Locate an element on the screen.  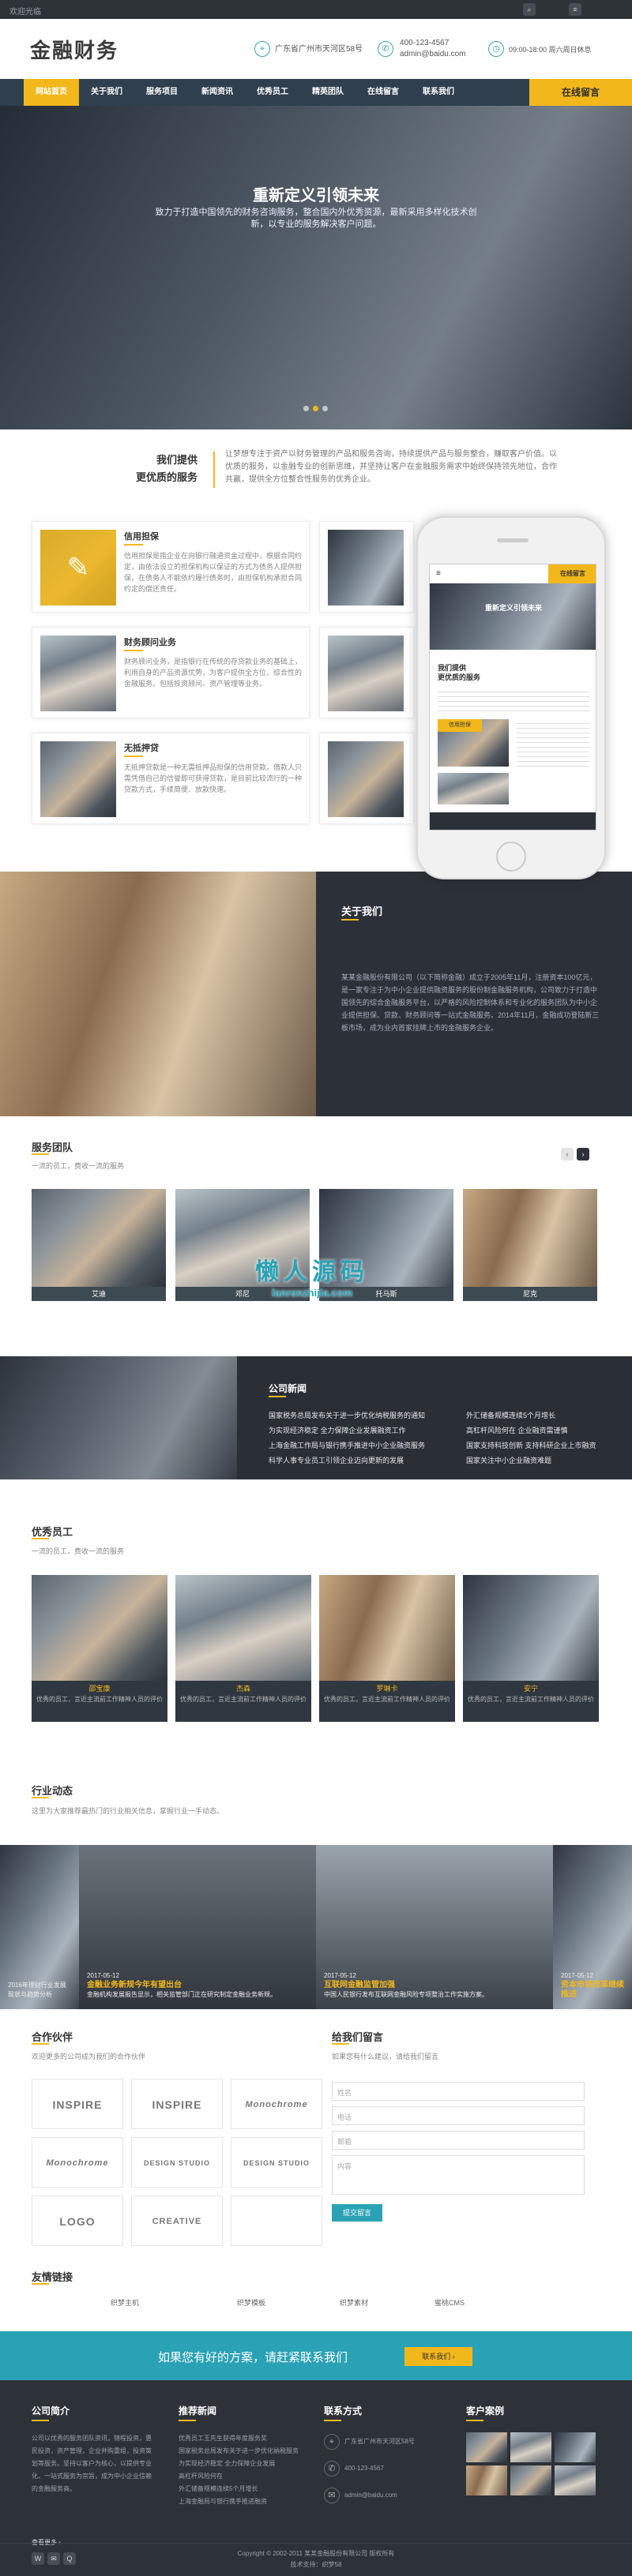
news-item: 科学人事专业员工引领企业迈向更新的发展 is located at coordinates (356, 1460).